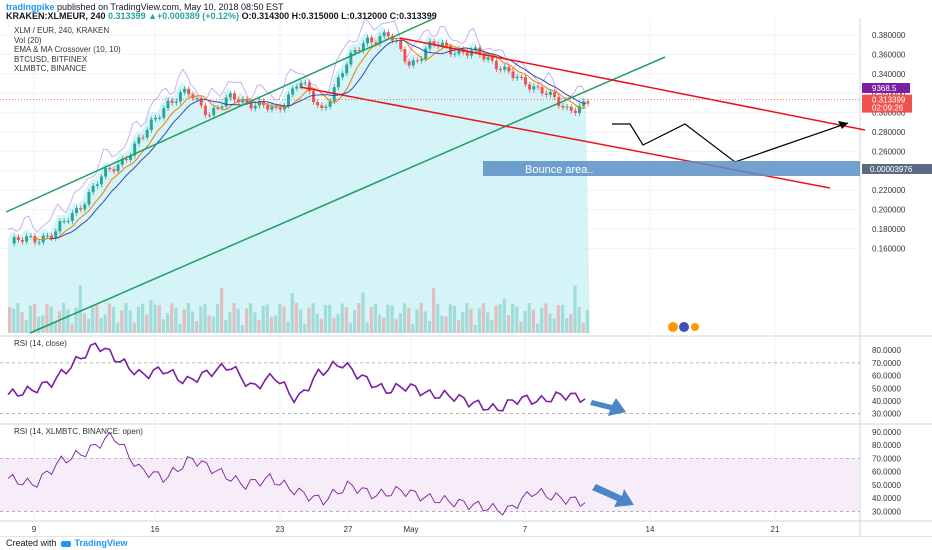 The width and height of the screenshot is (932, 550). What do you see at coordinates (886, 350) in the screenshot?
I see `rsi-tick-label: 80.0000` at bounding box center [886, 350].